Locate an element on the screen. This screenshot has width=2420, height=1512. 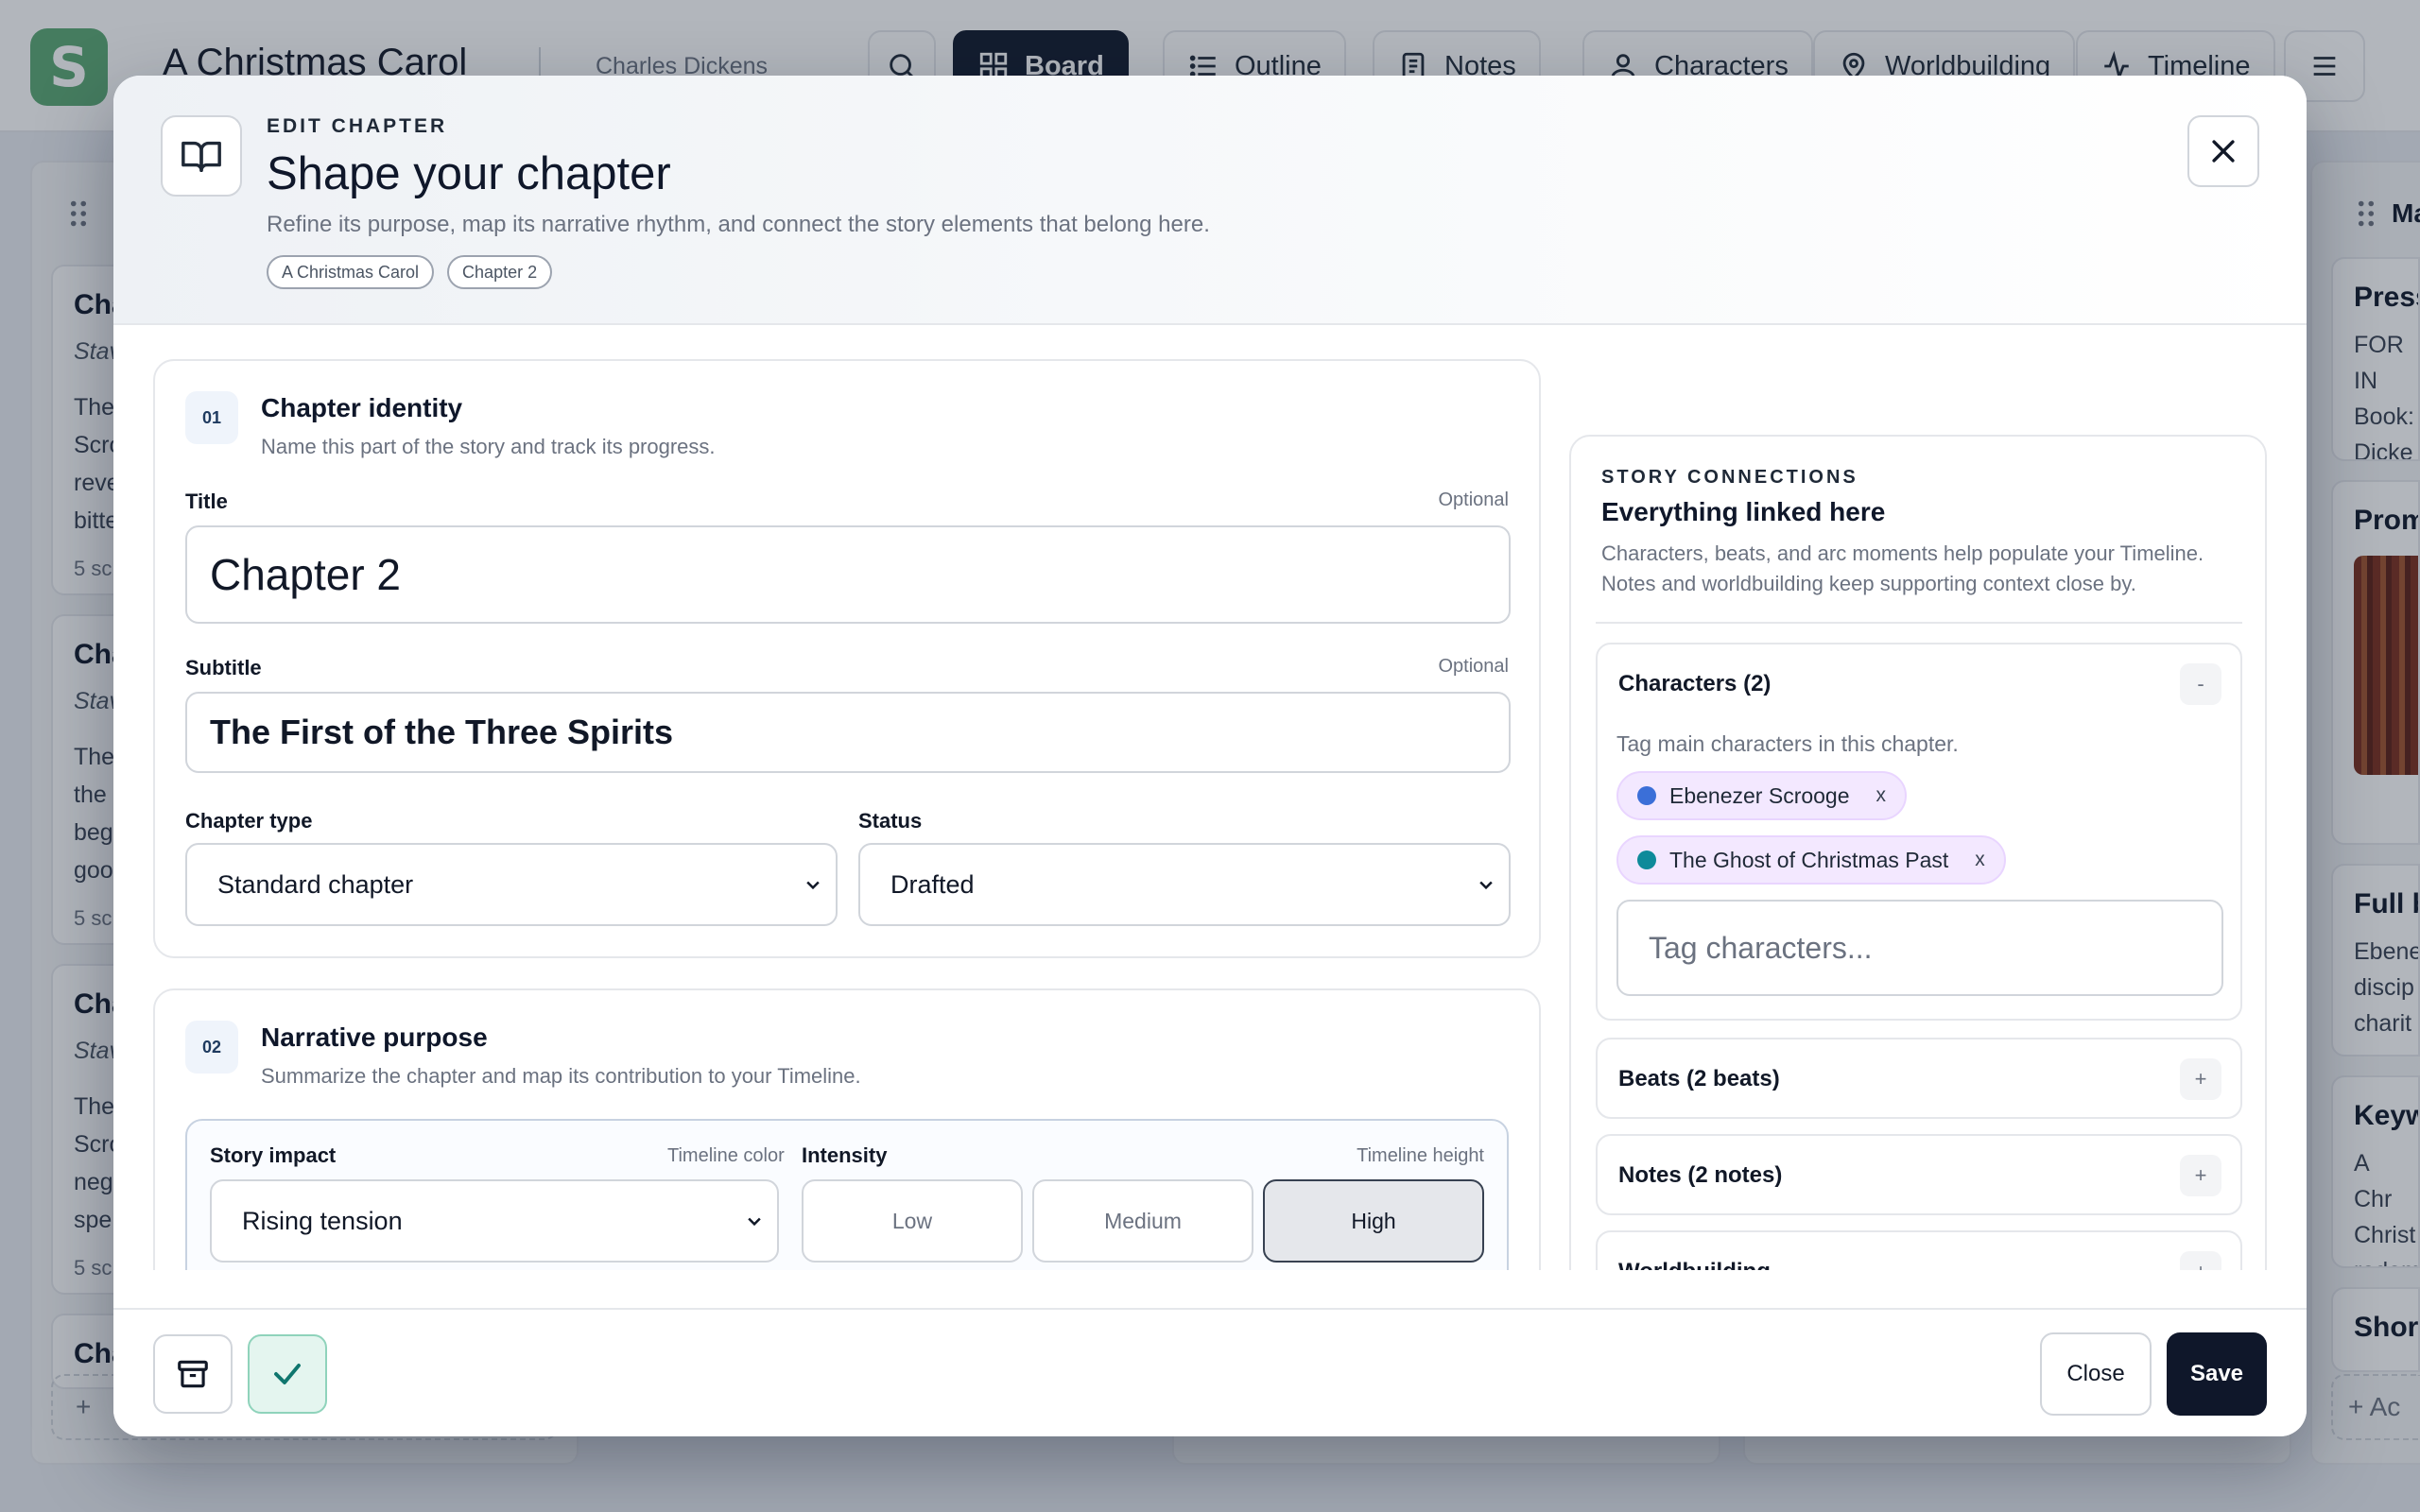
section-title: Narrative purpose is located at coordinates (375, 1037).